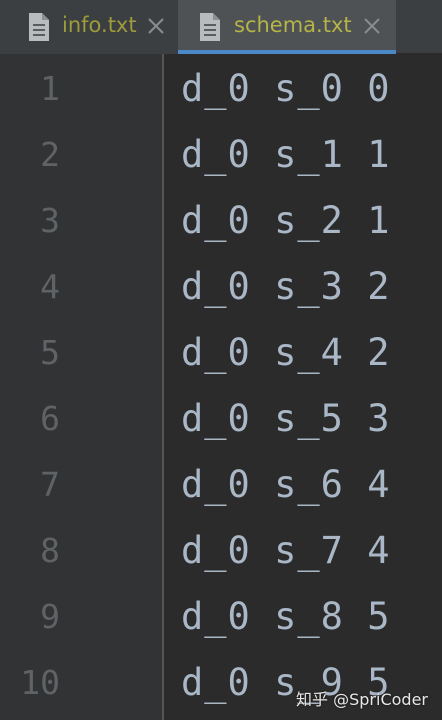 The image size is (442, 720). I want to click on line-number: 9, so click(50, 616).